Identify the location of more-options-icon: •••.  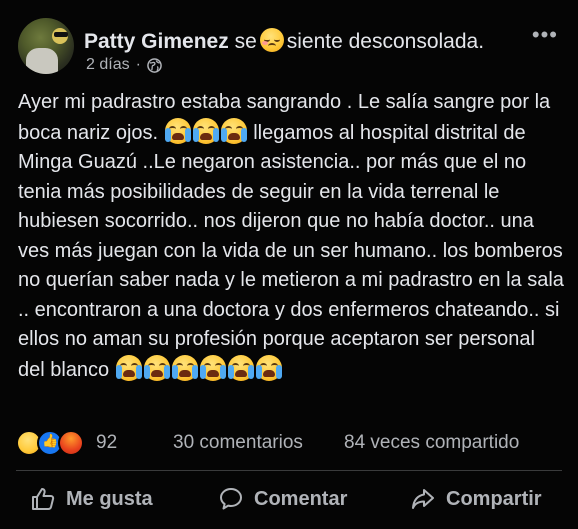
(545, 35).